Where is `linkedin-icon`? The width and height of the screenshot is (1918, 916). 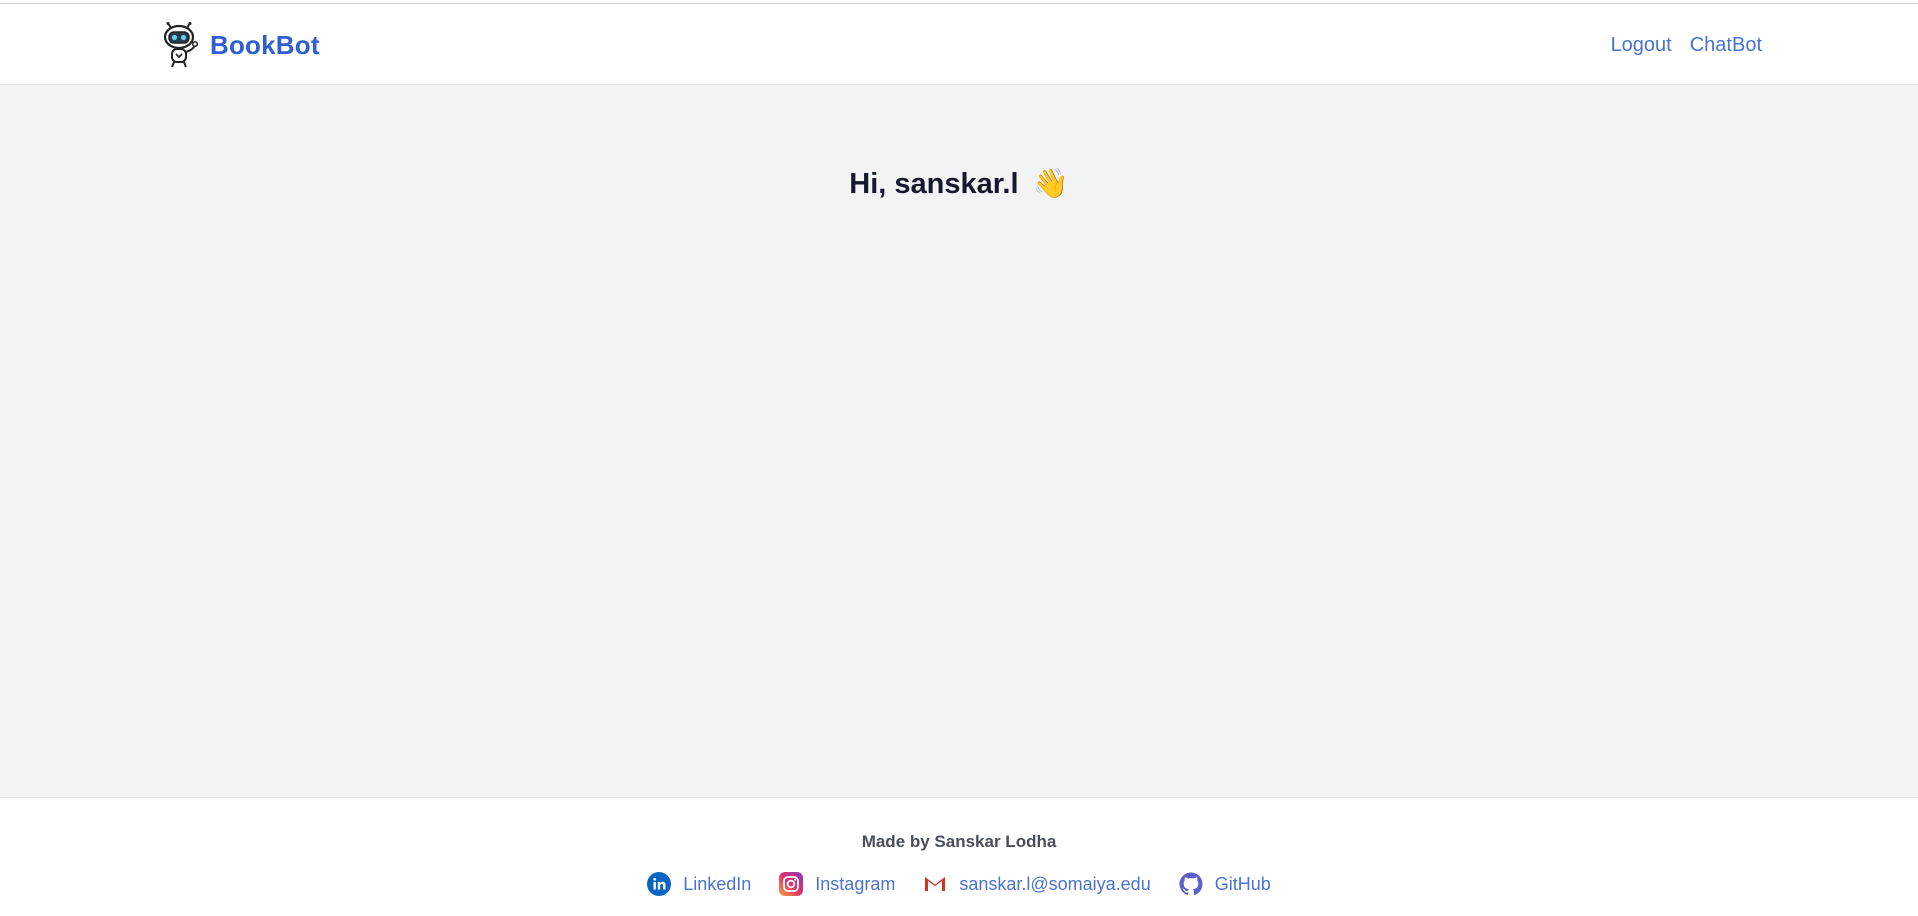
linkedin-icon is located at coordinates (659, 884).